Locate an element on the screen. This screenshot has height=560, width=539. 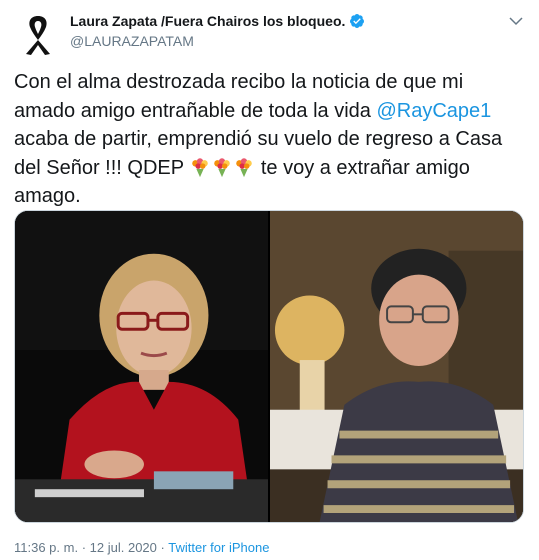
handle: @LAURAZAPATAM is located at coordinates (284, 41).